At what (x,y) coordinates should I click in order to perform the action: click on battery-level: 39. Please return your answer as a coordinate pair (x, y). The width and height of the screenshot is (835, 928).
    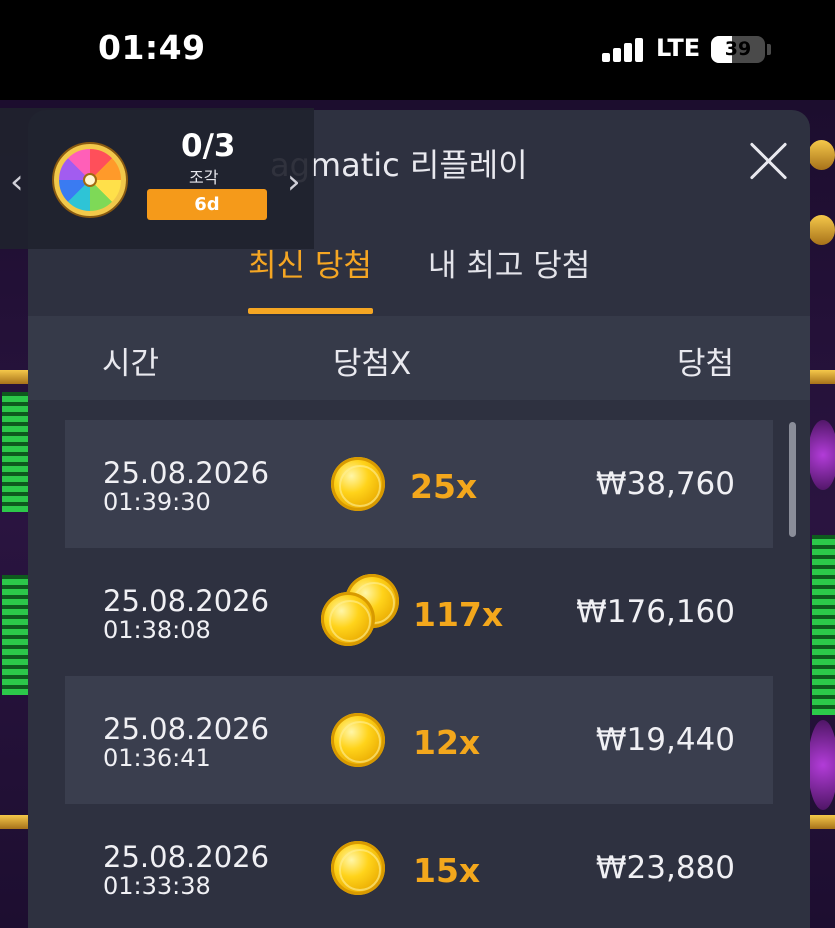
    Looking at the image, I should click on (738, 49).